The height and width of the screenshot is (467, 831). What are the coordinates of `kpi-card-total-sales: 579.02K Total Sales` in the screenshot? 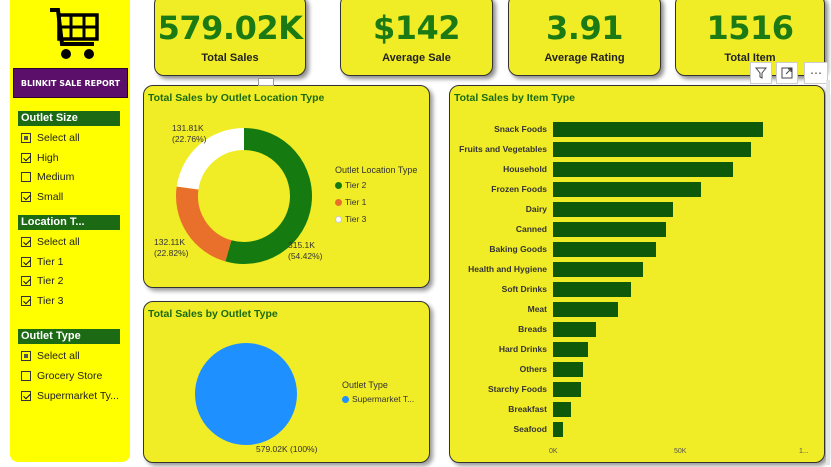 It's located at (230, 38).